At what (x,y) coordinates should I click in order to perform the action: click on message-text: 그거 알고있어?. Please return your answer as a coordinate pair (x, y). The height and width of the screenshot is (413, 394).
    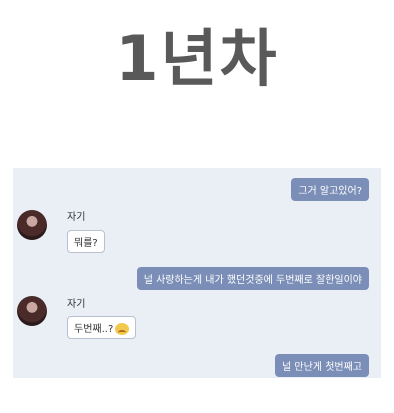
    Looking at the image, I should click on (330, 191).